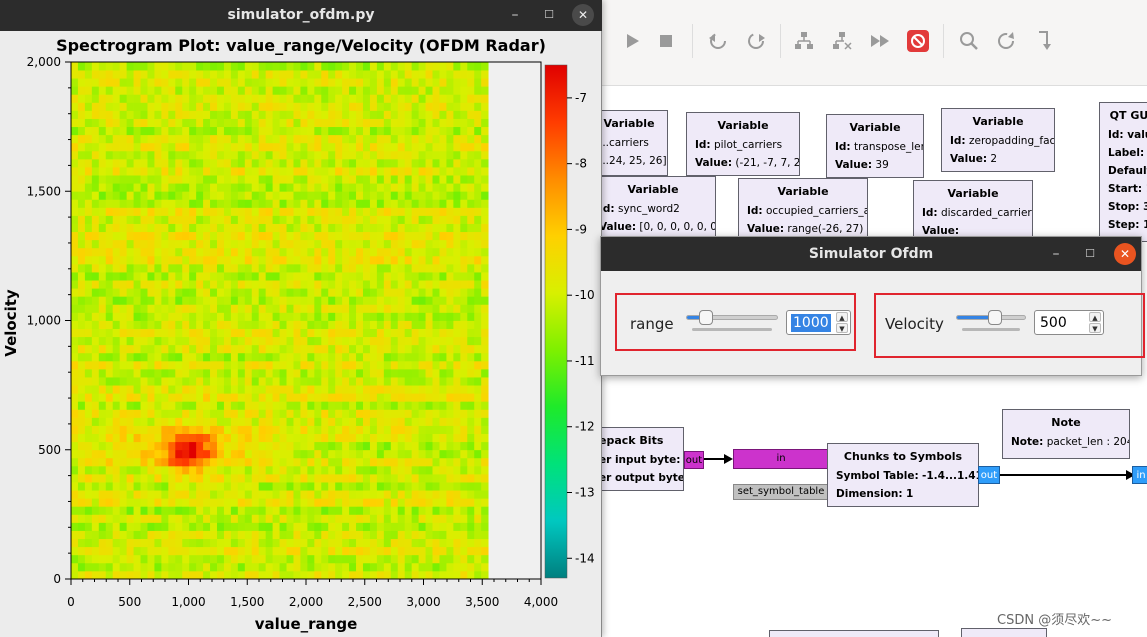 The height and width of the screenshot is (637, 1147). I want to click on reload-icon, so click(1006, 41).